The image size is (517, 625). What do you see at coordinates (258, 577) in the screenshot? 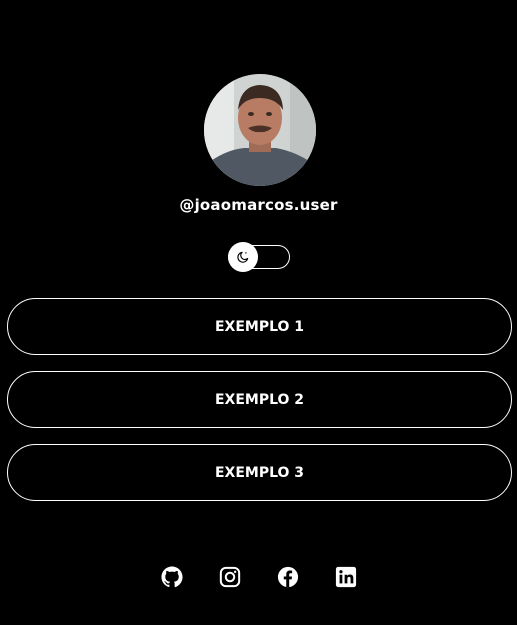
I see `social-links` at bounding box center [258, 577].